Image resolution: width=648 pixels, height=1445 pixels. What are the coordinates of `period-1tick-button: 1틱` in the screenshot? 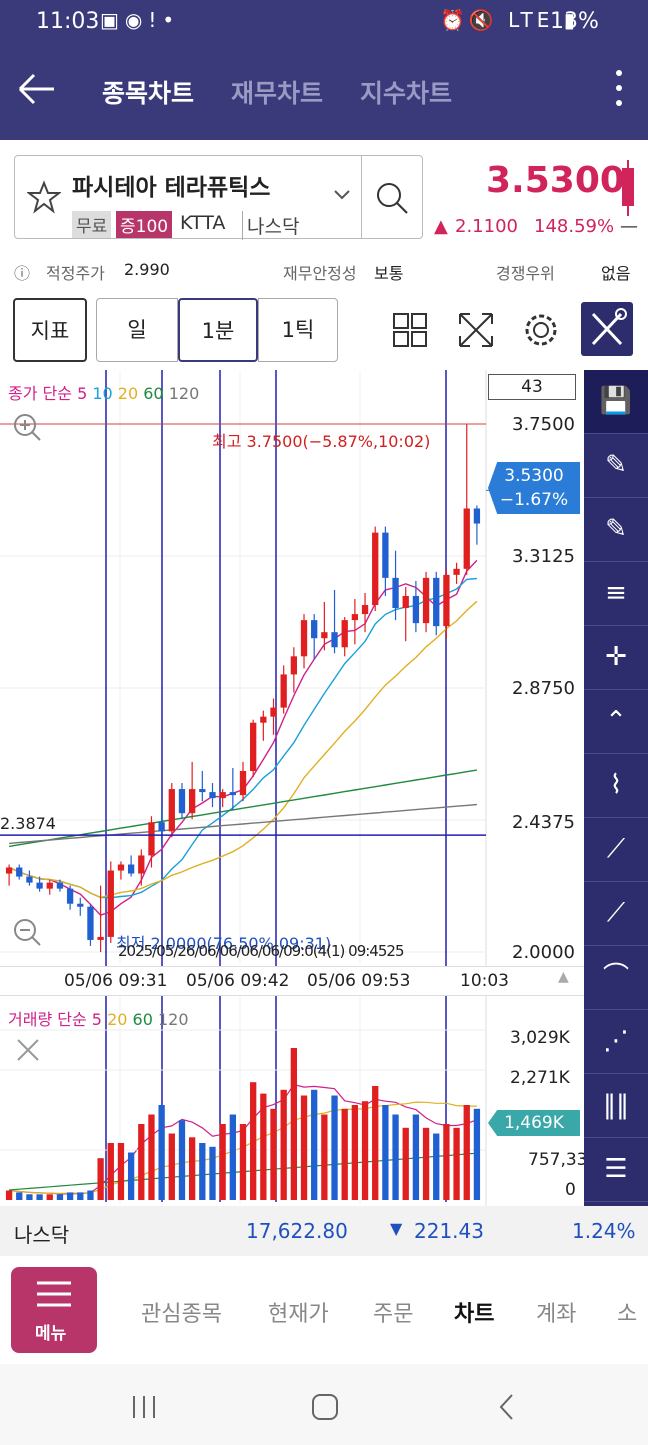 It's located at (298, 330).